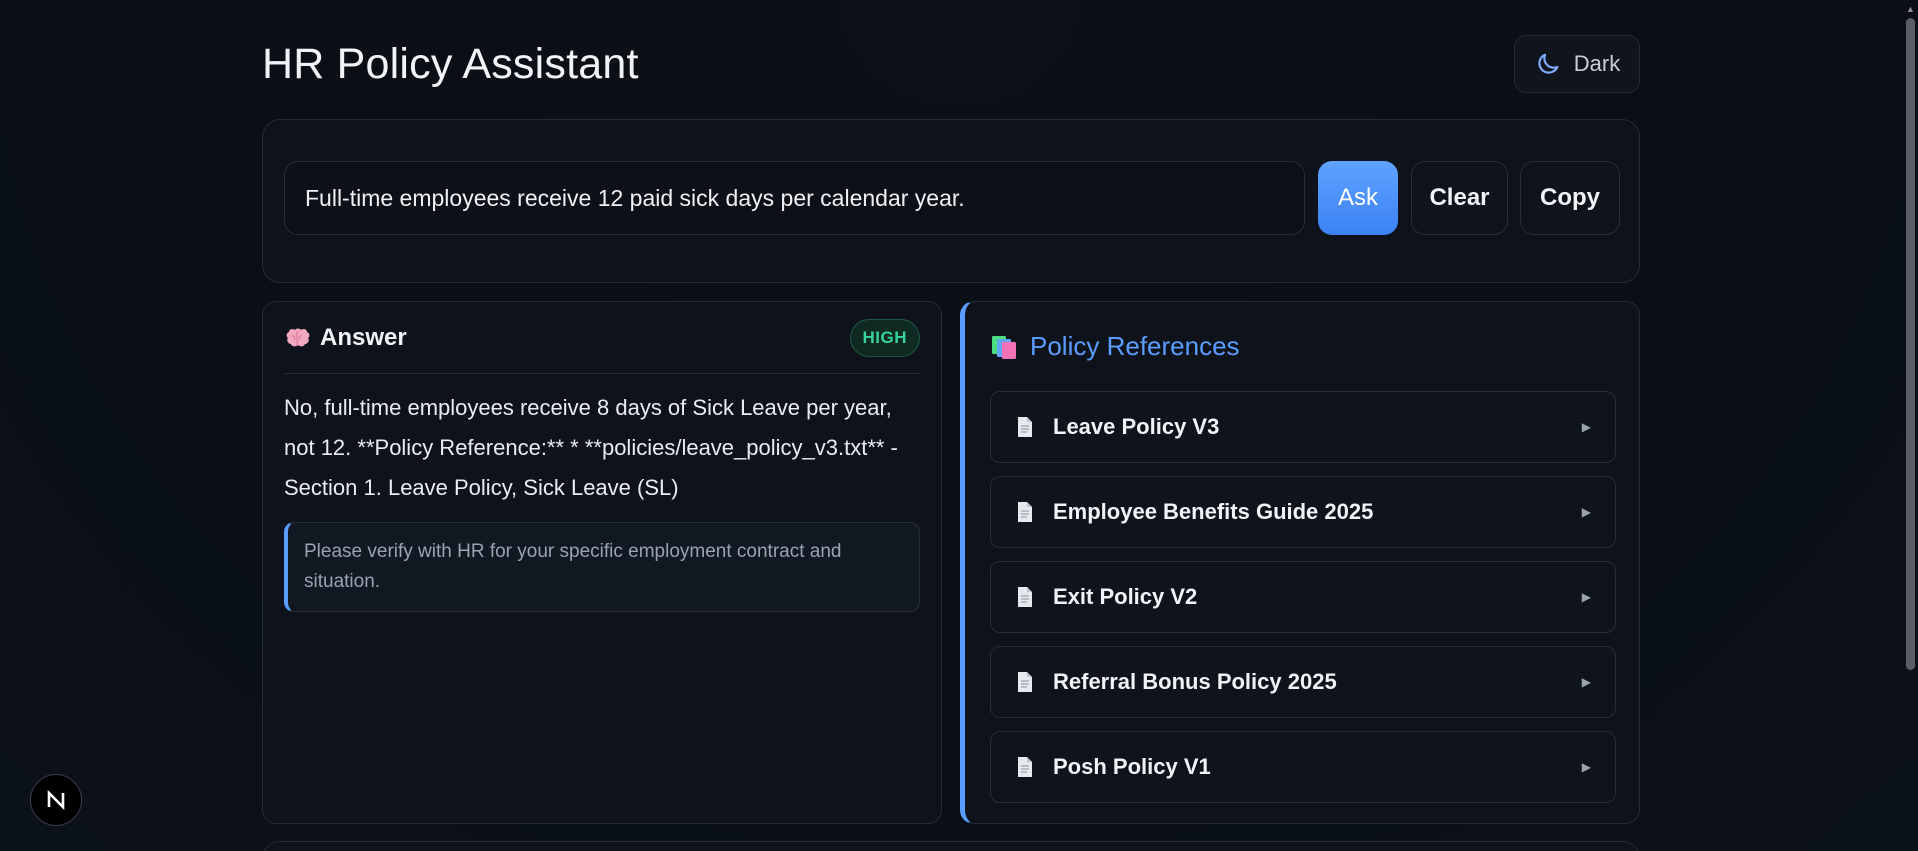 The height and width of the screenshot is (851, 1918). Describe the element at coordinates (1459, 198) in the screenshot. I see `clear-button: Clear` at that location.